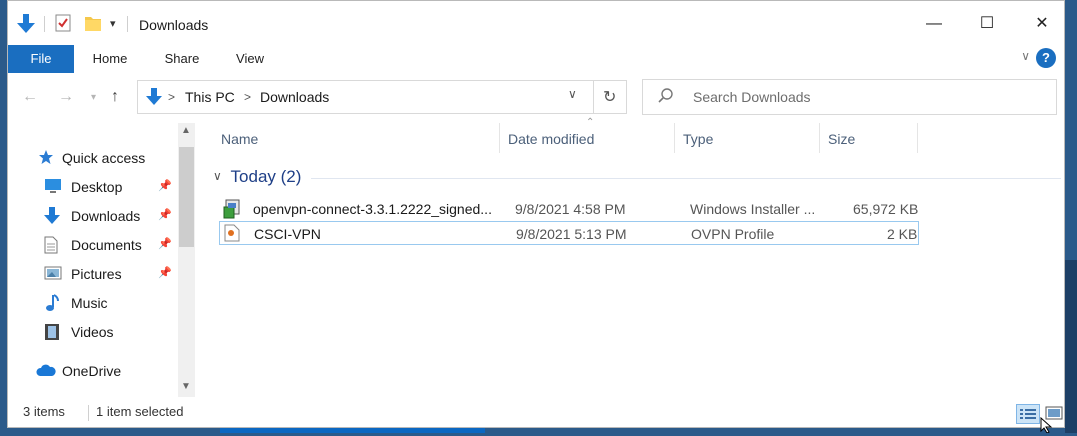 Image resolution: width=1077 pixels, height=436 pixels. I want to click on details-view-button, so click(1028, 414).